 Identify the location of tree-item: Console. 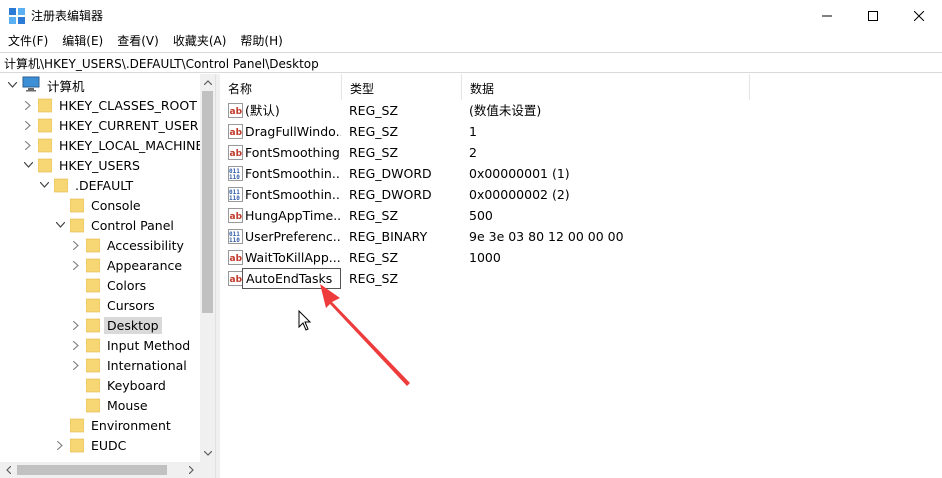
(99, 205).